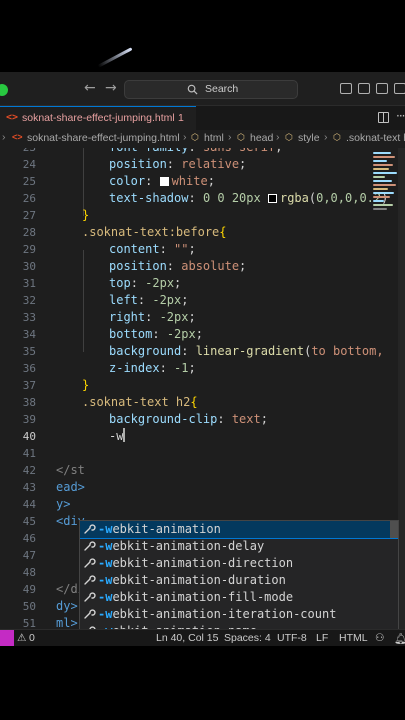  I want to click on code-line-30: position: absolute;, so click(178, 266).